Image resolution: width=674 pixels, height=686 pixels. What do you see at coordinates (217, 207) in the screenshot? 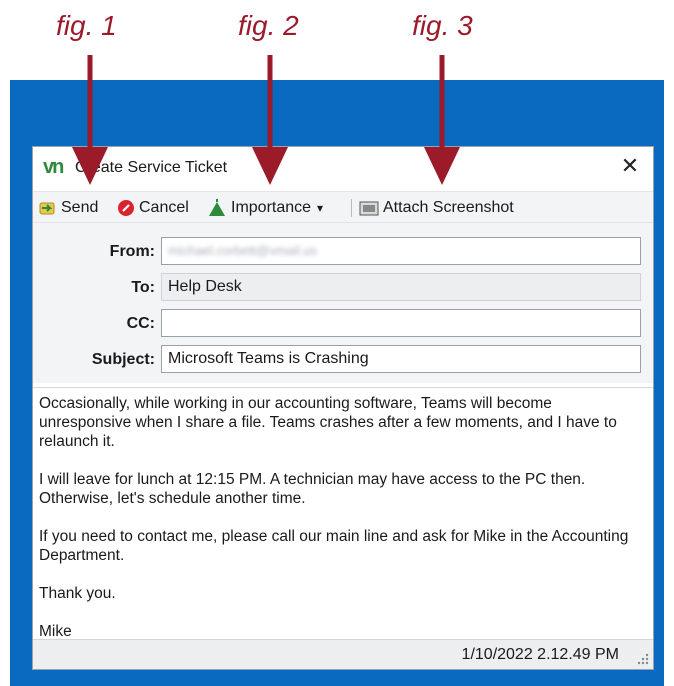
I see `importance-flag-icon` at bounding box center [217, 207].